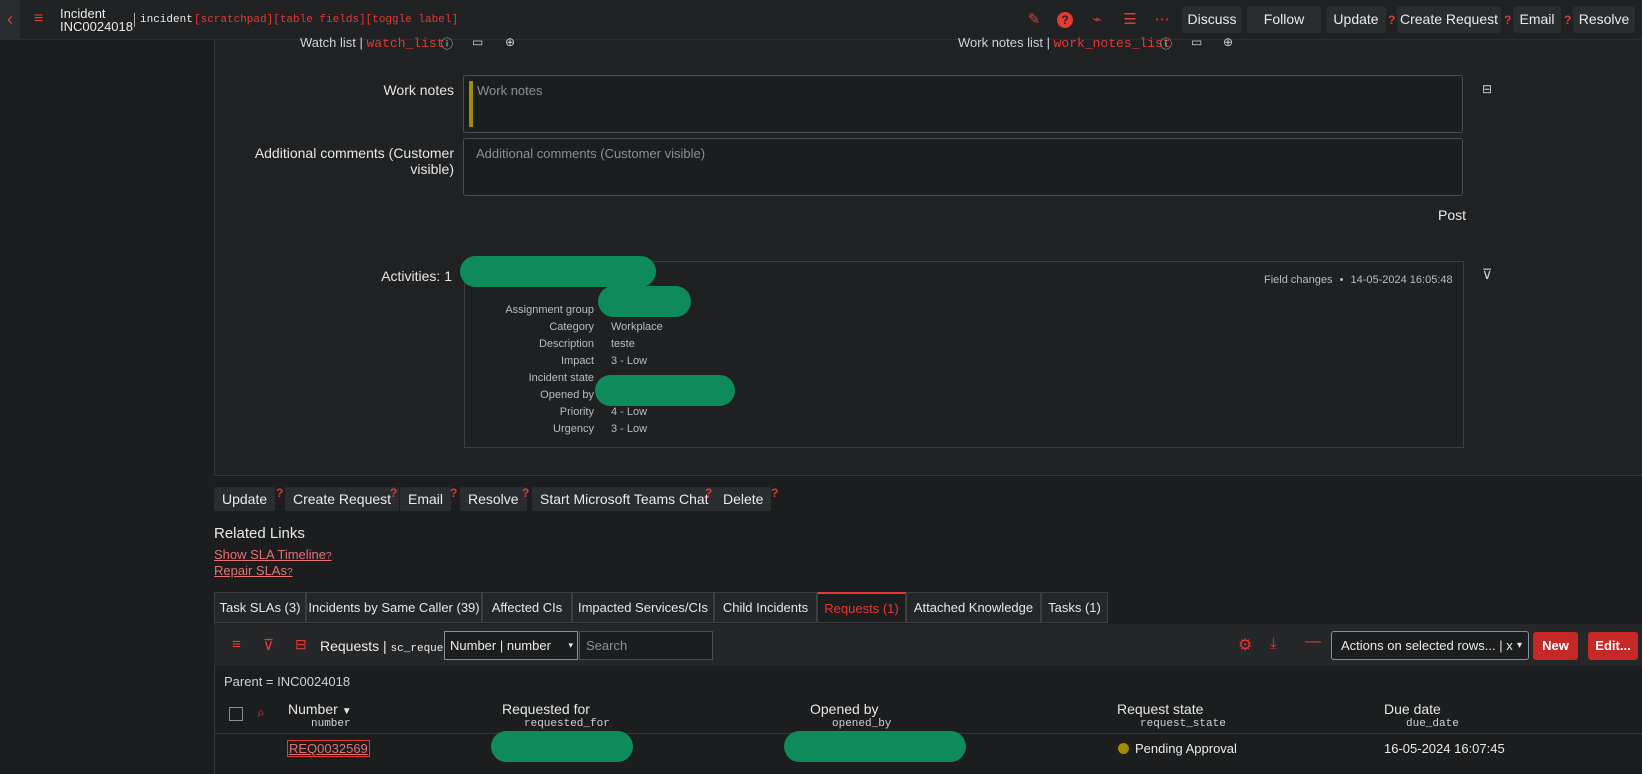 This screenshot has height=774, width=1642. What do you see at coordinates (1443, 215) in the screenshot?
I see `post-button: Post` at bounding box center [1443, 215].